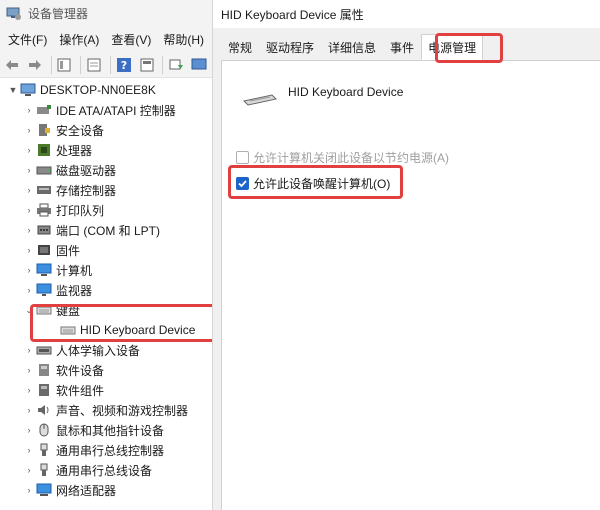 This screenshot has width=600, height=510. I want to click on menu-help: 帮助(H), so click(183, 39).